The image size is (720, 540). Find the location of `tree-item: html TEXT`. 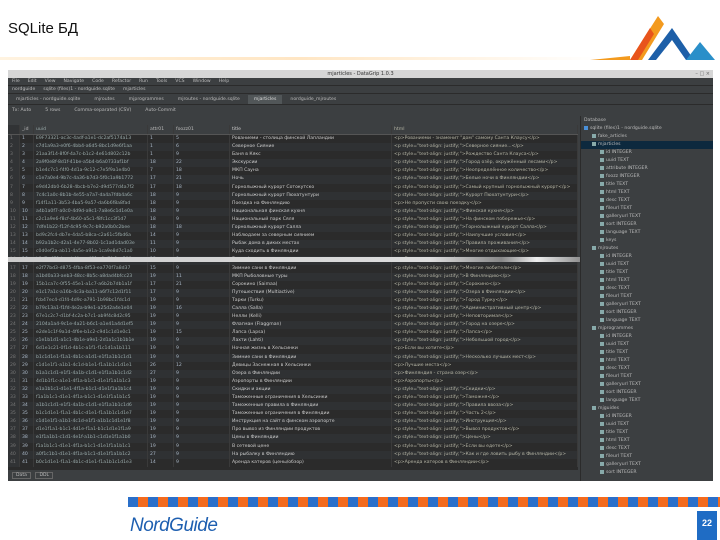

tree-item: html TEXT is located at coordinates (647, 193).